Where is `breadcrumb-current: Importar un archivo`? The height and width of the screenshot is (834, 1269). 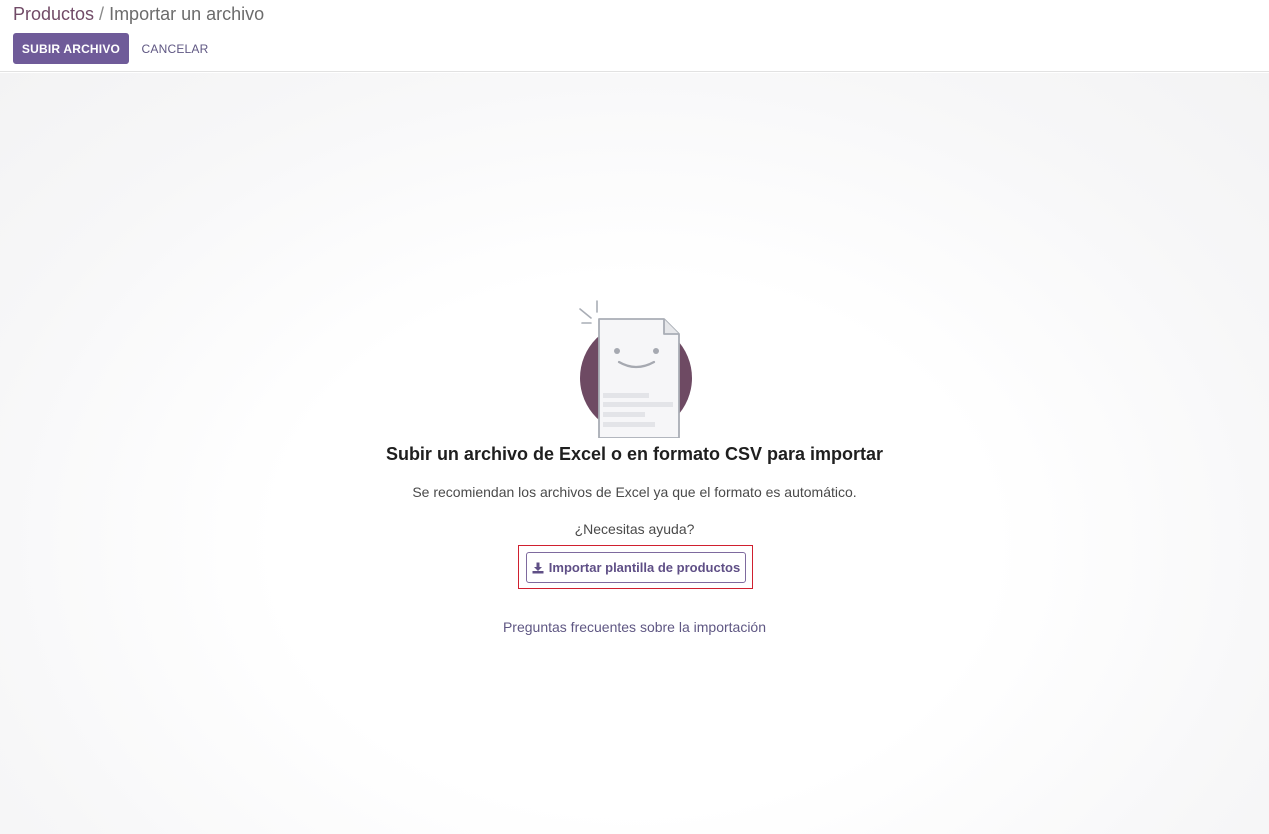
breadcrumb-current: Importar un archivo is located at coordinates (187, 14).